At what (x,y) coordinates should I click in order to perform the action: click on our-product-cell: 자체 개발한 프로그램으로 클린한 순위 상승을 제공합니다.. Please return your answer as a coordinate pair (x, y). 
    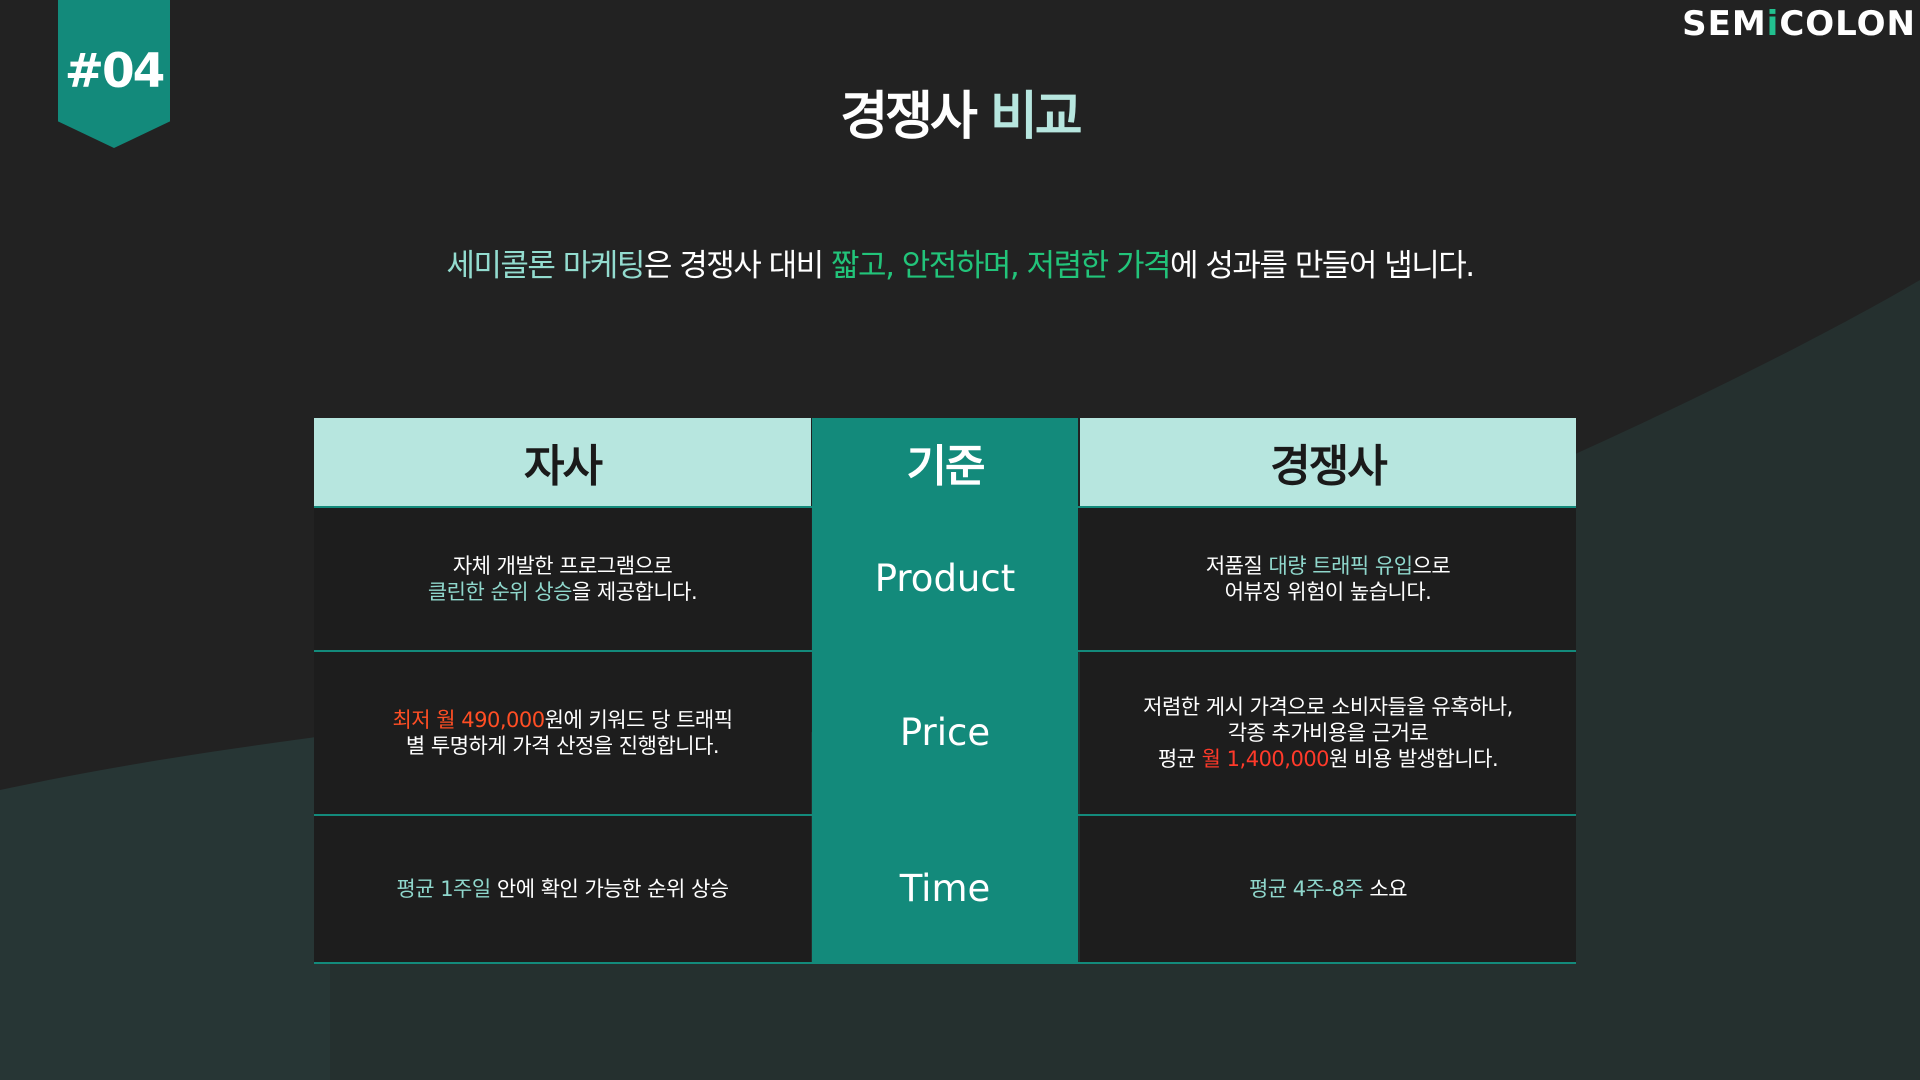
    Looking at the image, I should click on (562, 579).